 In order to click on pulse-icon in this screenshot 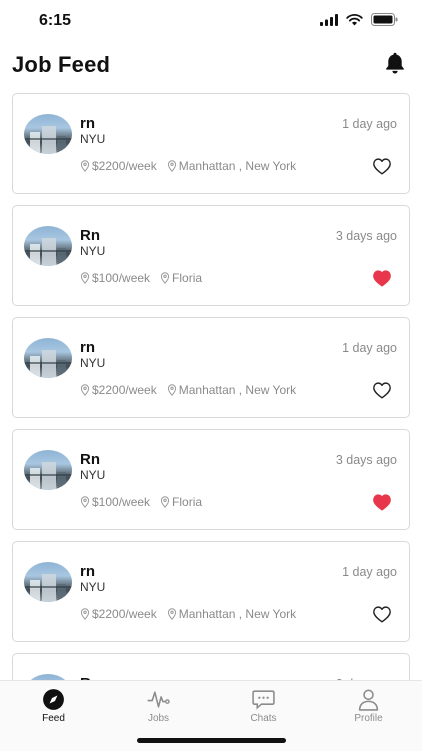, I will do `click(158, 699)`.